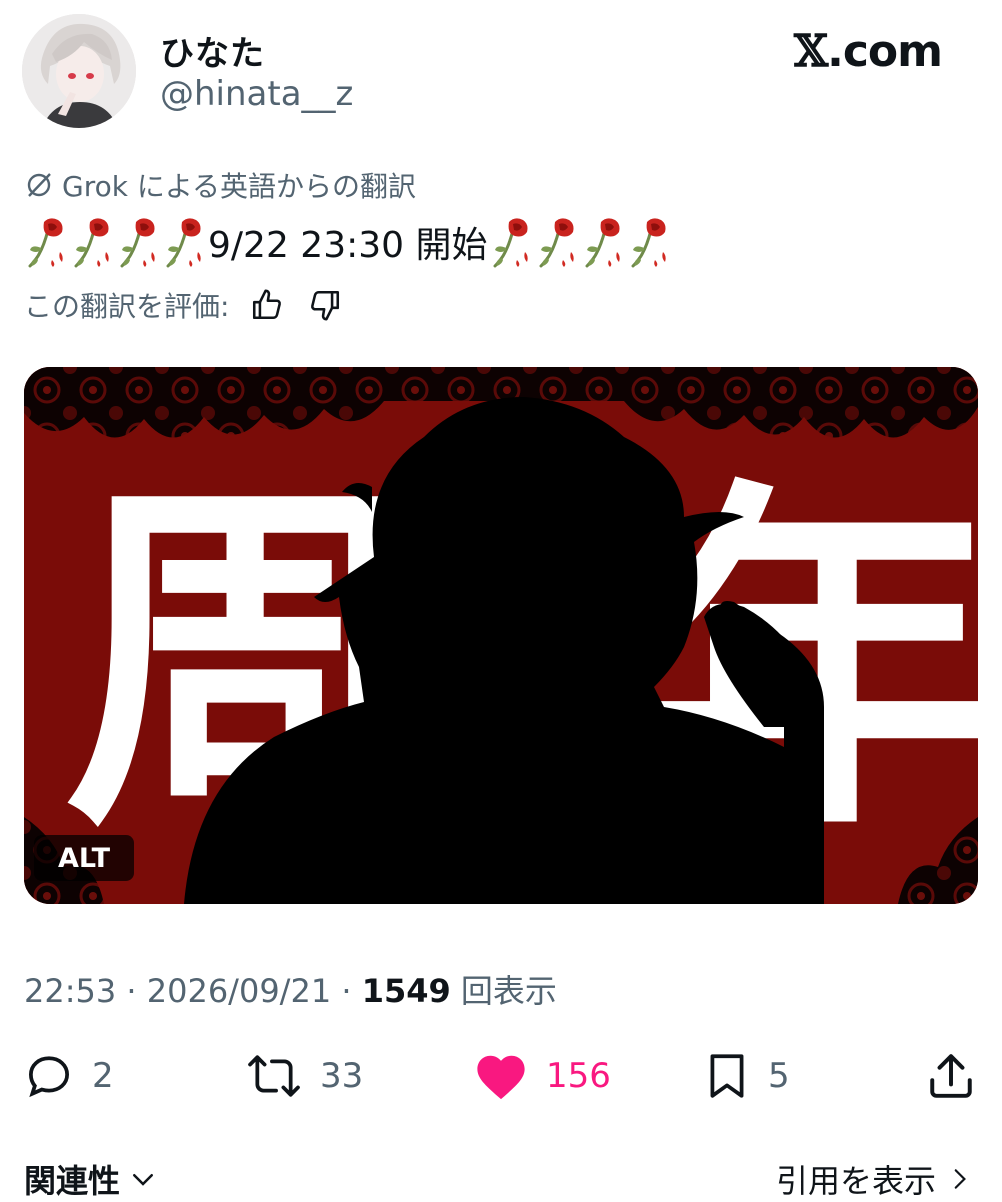 Image resolution: width=1002 pixels, height=1202 pixels. I want to click on bookmark-count: 5, so click(779, 1076).